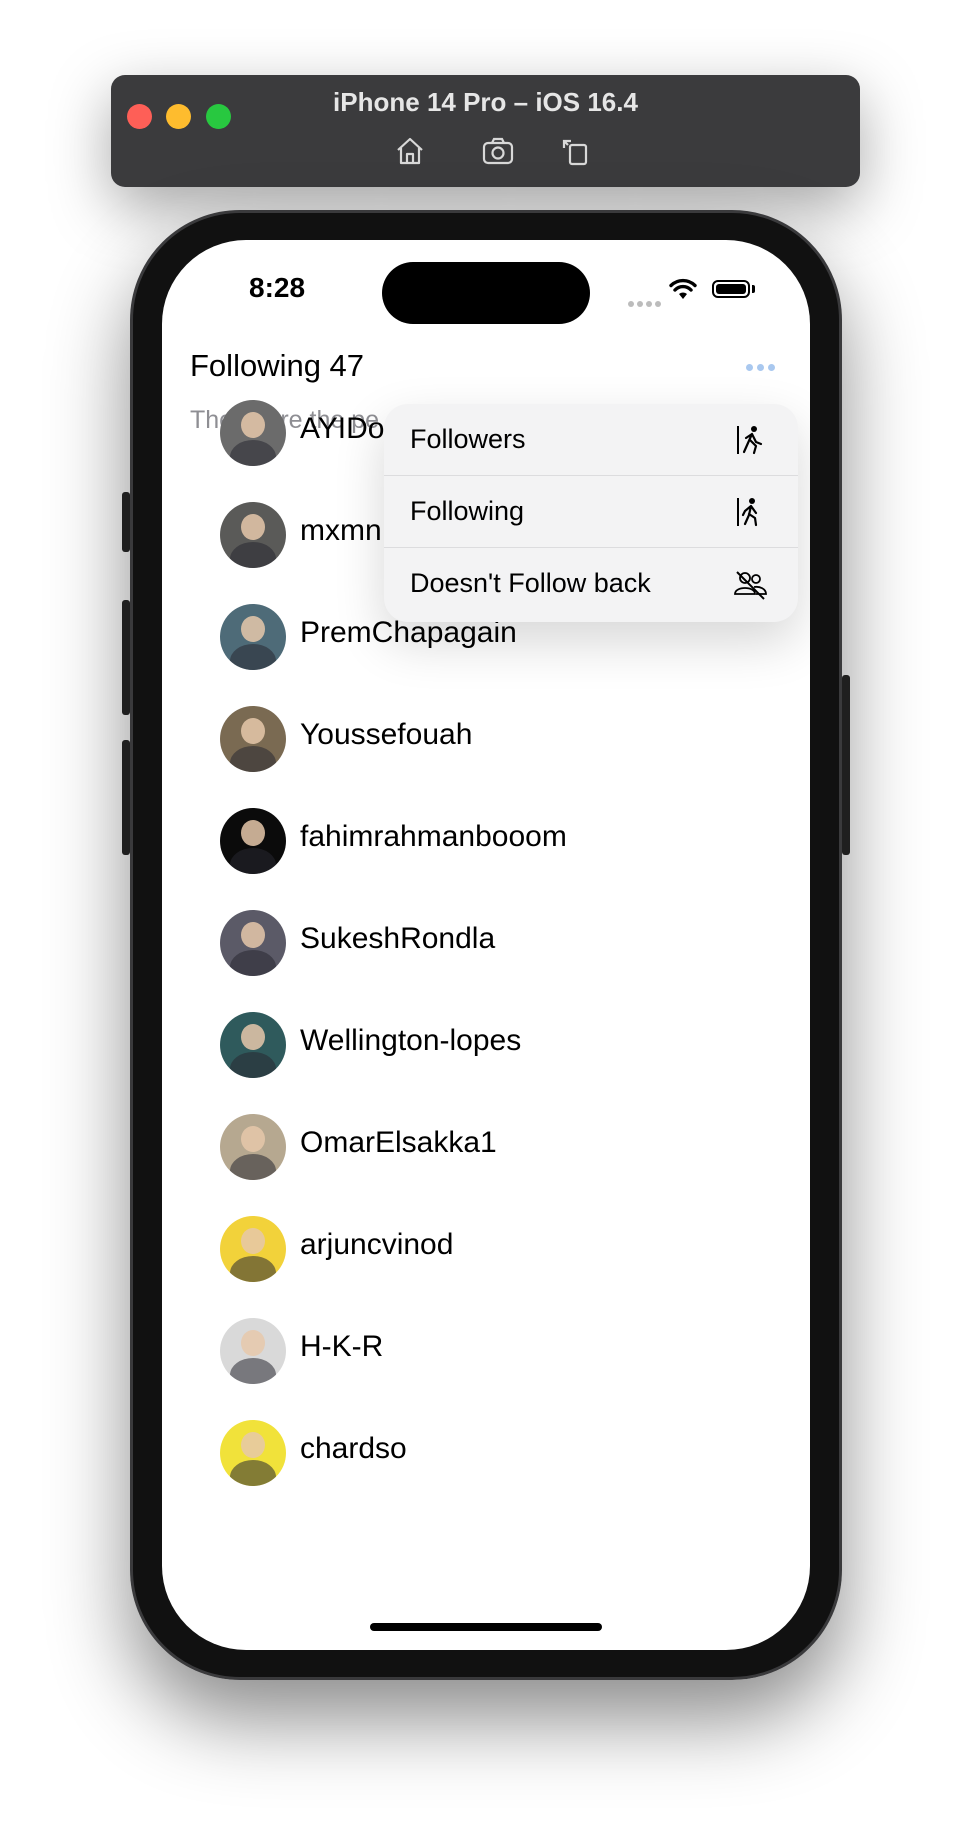 This screenshot has width=972, height=1830. Describe the element at coordinates (530, 583) in the screenshot. I see `menu-item-label: Doesn't Follow back` at that location.